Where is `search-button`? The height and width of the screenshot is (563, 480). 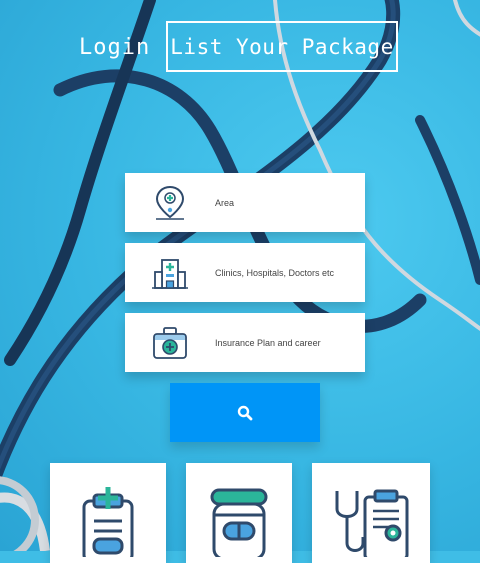 search-button is located at coordinates (245, 412).